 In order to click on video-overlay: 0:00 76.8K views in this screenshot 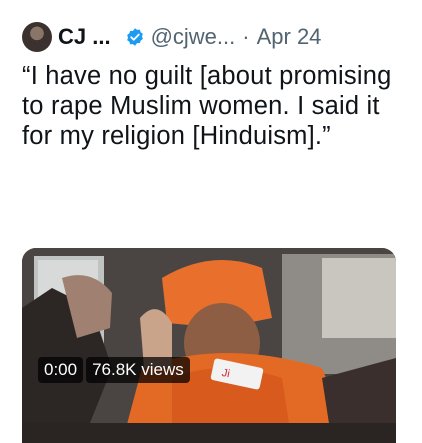, I will do `click(114, 370)`.